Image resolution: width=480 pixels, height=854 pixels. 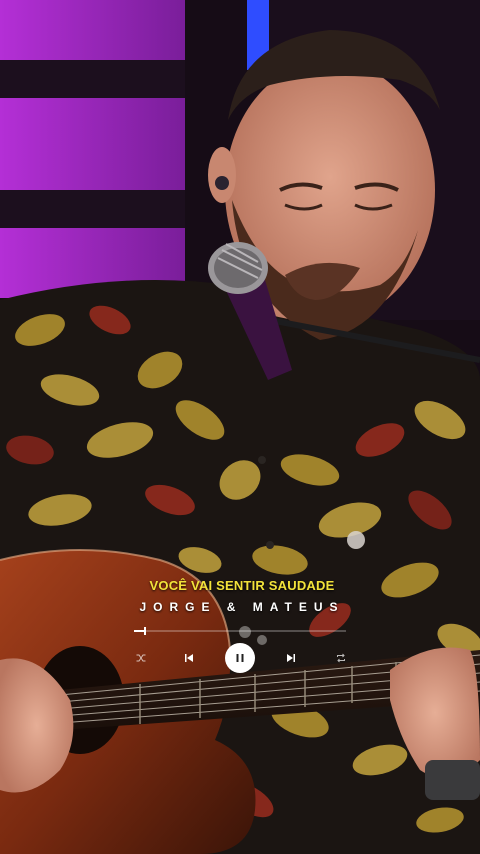 I want to click on play-pause-circle, so click(x=240, y=658).